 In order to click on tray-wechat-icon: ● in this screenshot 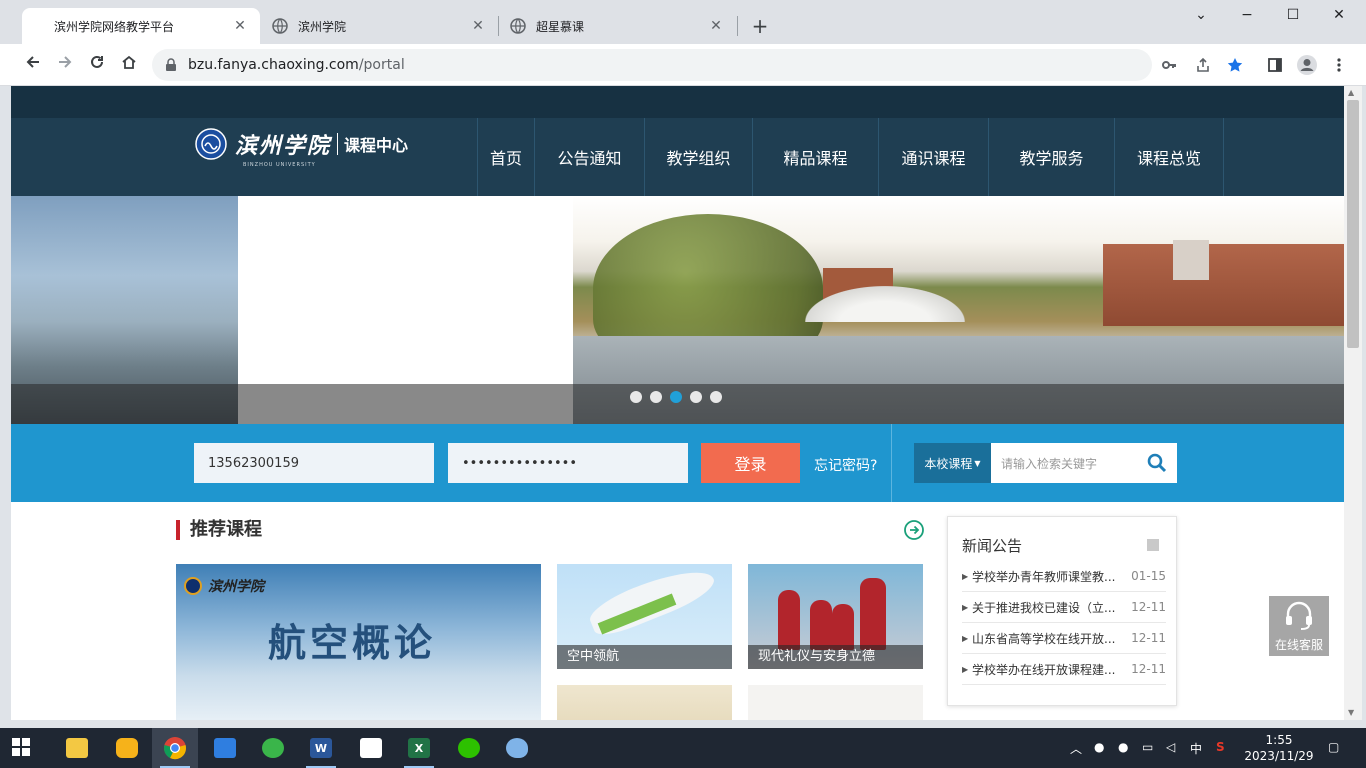, I will do `click(1099, 747)`.